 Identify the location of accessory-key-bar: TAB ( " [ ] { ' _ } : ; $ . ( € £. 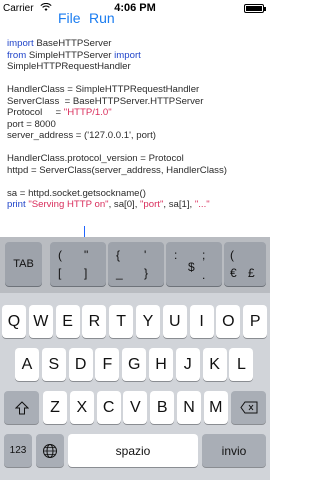
(135, 265).